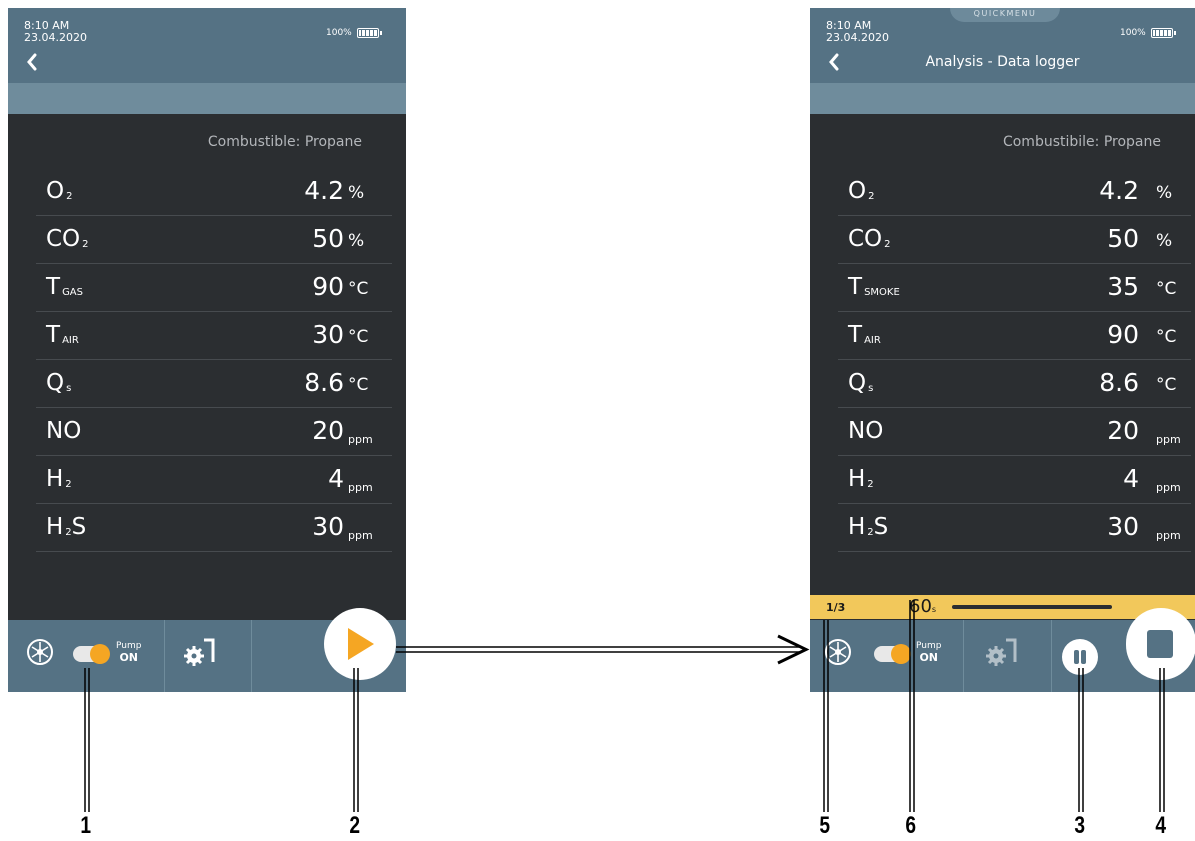 This screenshot has width=1195, height=841. Describe the element at coordinates (911, 825) in the screenshot. I see `callout-6: 6` at that location.